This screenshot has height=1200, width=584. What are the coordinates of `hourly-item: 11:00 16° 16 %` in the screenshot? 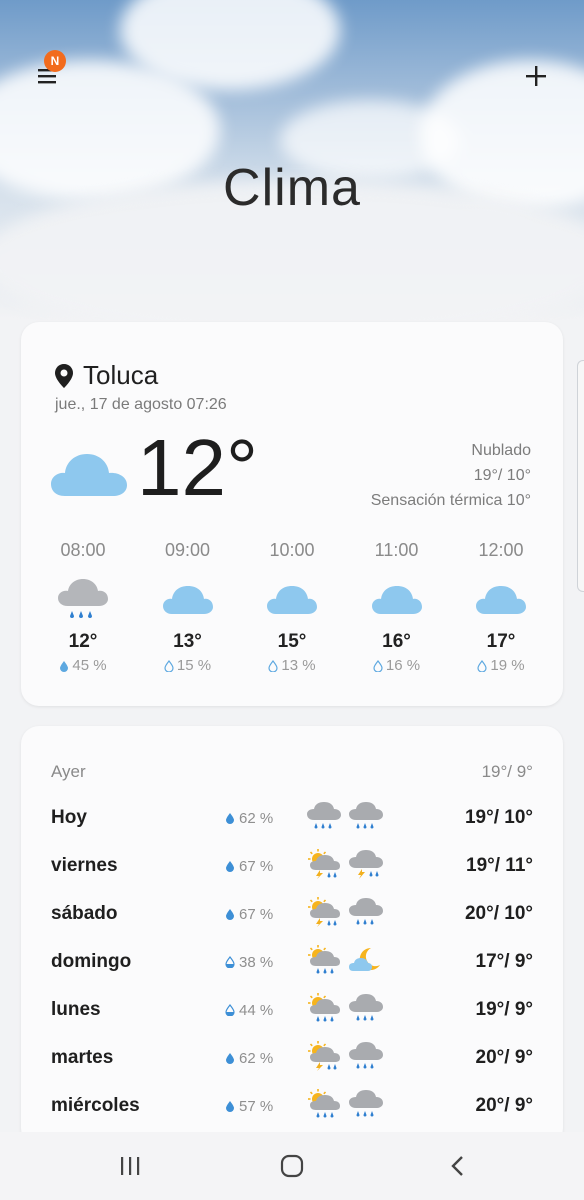 It's located at (397, 607).